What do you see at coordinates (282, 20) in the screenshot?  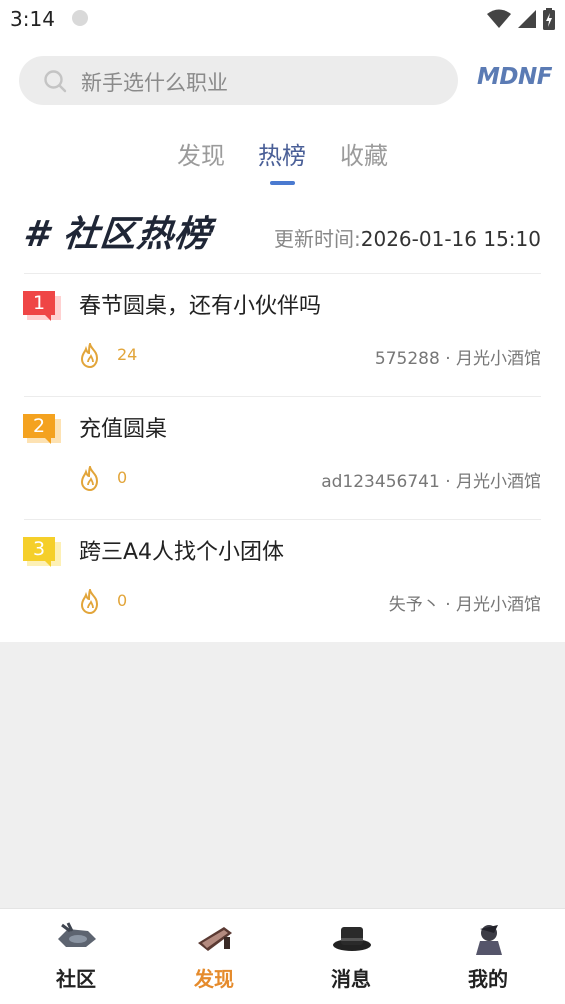 I see `status-bar: 3:14` at bounding box center [282, 20].